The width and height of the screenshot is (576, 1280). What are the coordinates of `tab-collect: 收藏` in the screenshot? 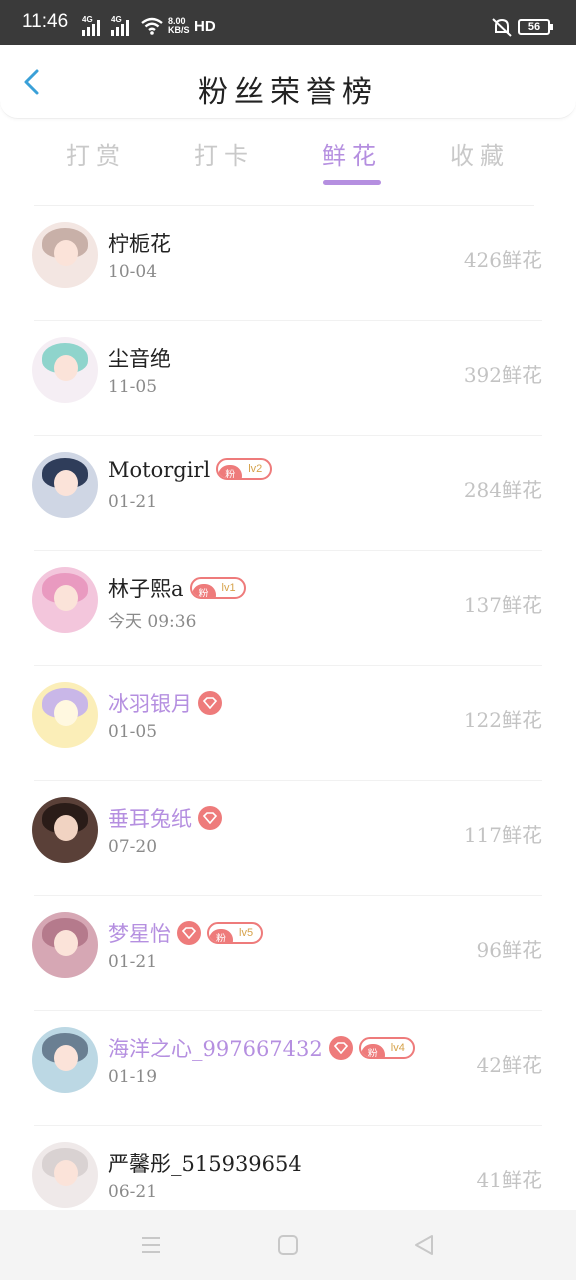 It's located at (480, 153).